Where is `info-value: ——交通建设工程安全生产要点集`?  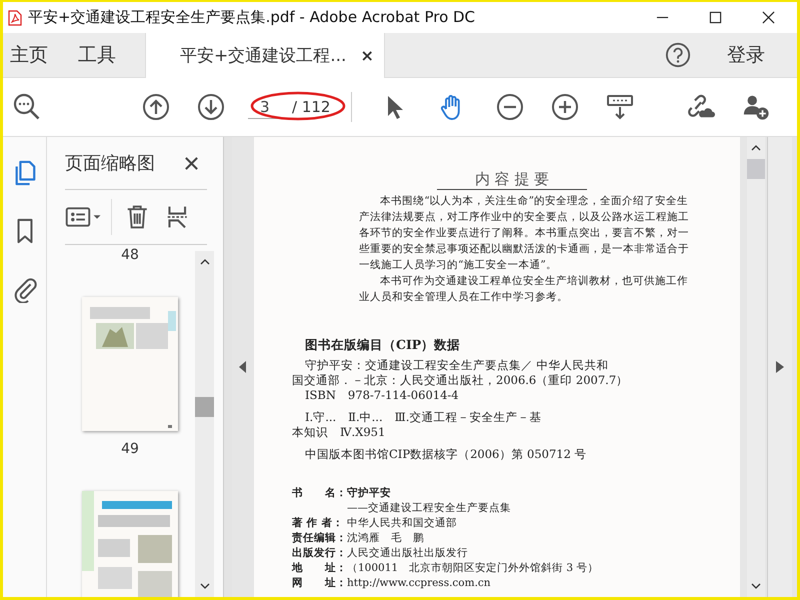 info-value: ——交通建设工程安全生产要点集 is located at coordinates (429, 508).